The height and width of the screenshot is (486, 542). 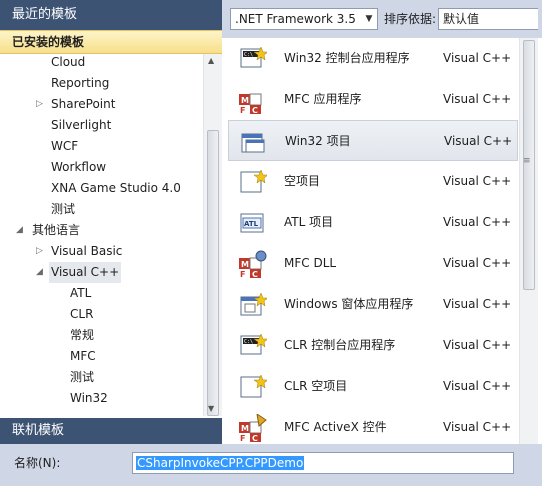 I want to click on framework-select: .NET Framework 3.5 ▼, so click(x=304, y=19).